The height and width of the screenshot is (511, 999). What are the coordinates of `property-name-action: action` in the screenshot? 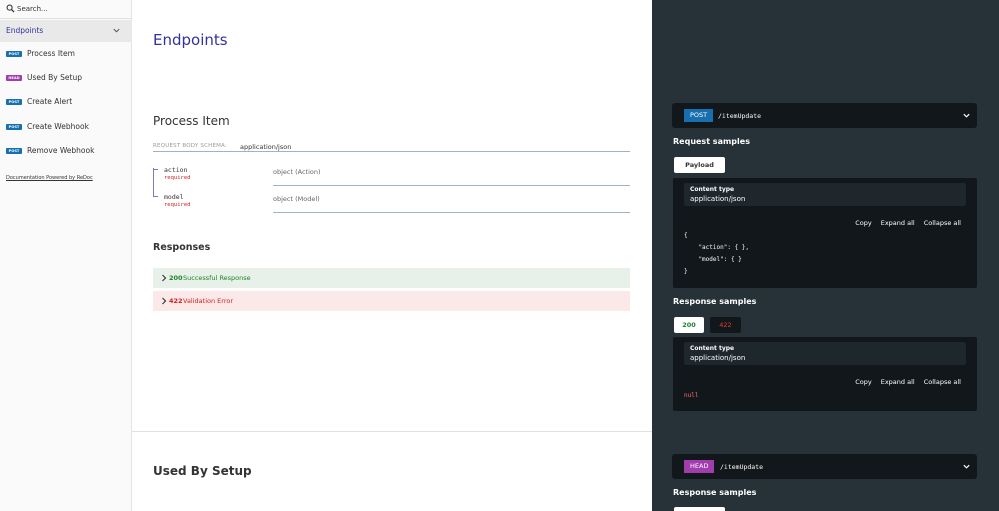 It's located at (176, 170).